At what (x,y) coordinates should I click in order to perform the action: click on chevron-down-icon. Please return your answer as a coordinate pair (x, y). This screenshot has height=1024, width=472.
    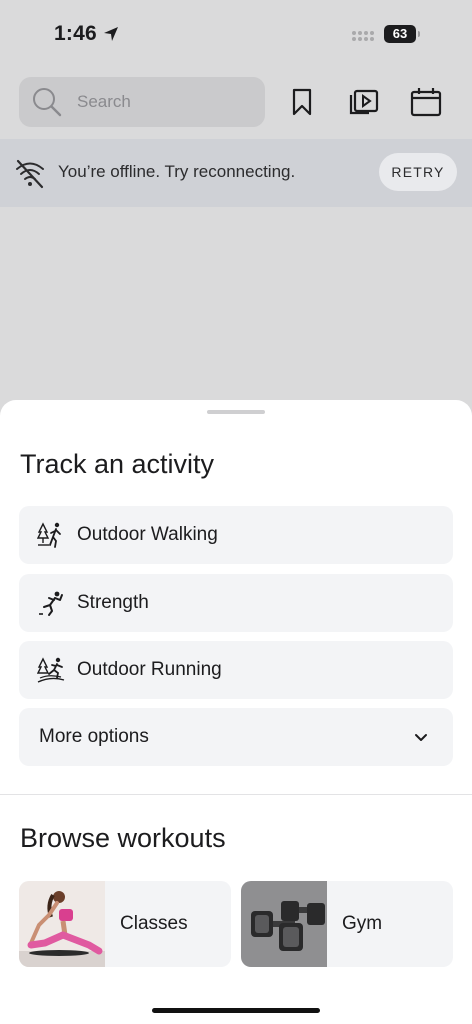
    Looking at the image, I should click on (421, 737).